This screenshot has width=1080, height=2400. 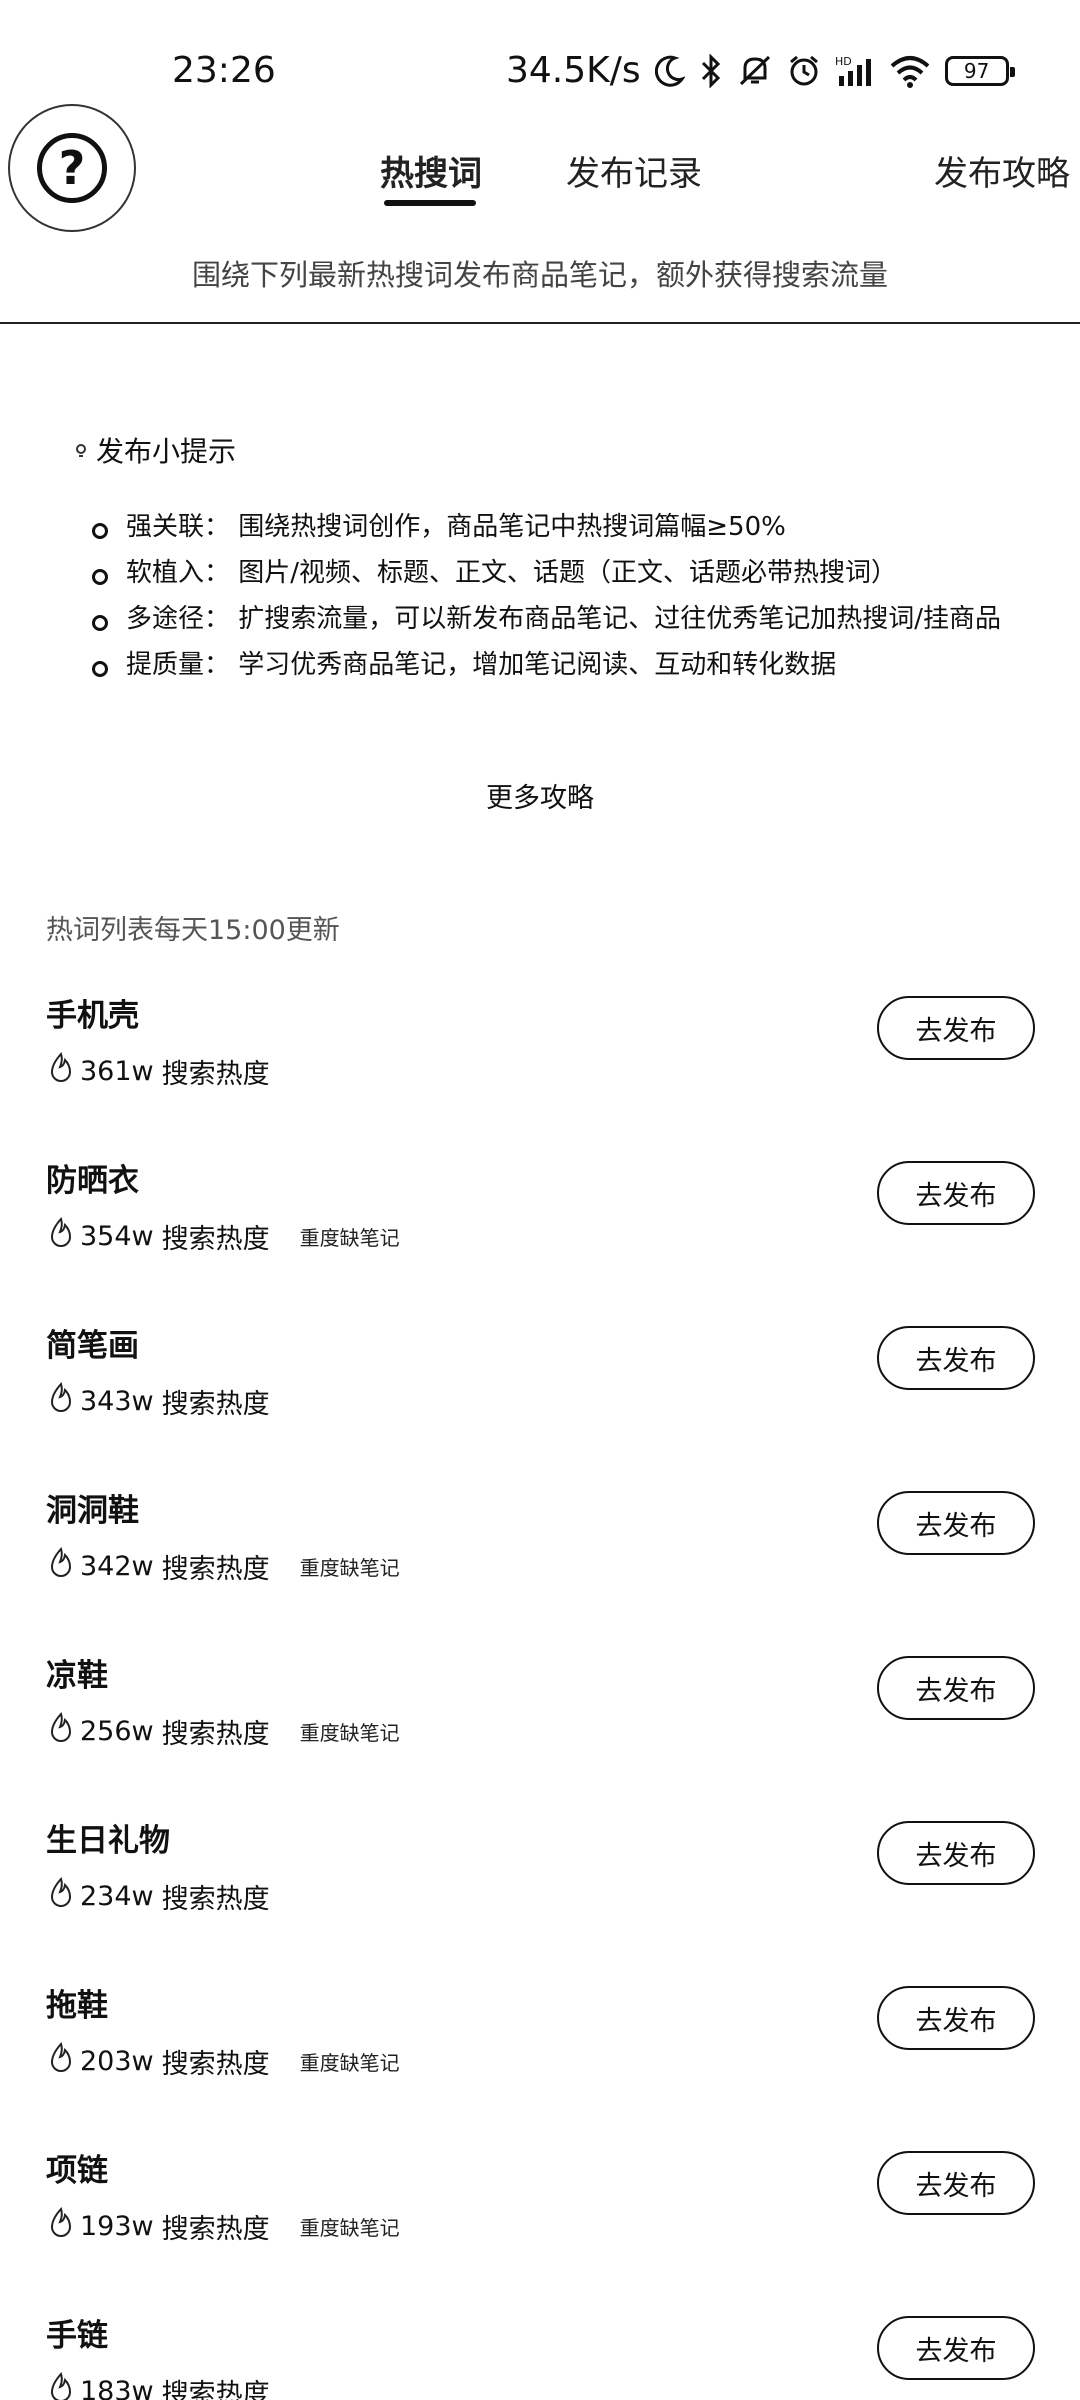 I want to click on heat-line: 183w 搜索热度, so click(x=175, y=2386).